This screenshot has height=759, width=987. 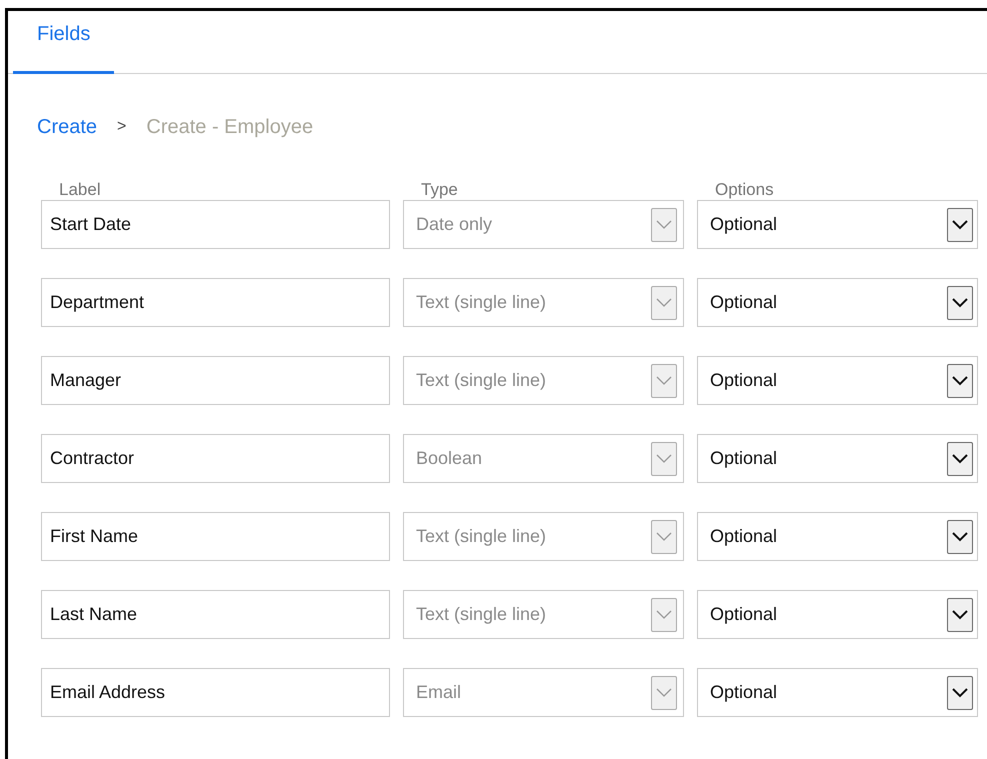 What do you see at coordinates (215, 302) in the screenshot?
I see `label-field: Department` at bounding box center [215, 302].